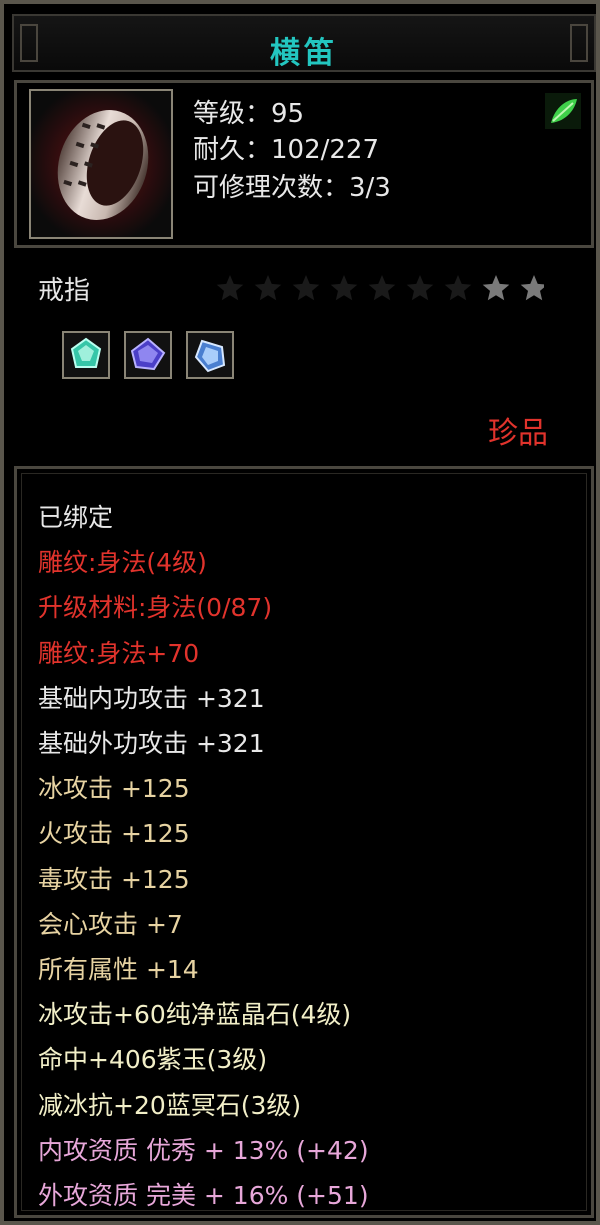  I want to click on attribute-line: 基础内功攻击 +321, so click(151, 698).